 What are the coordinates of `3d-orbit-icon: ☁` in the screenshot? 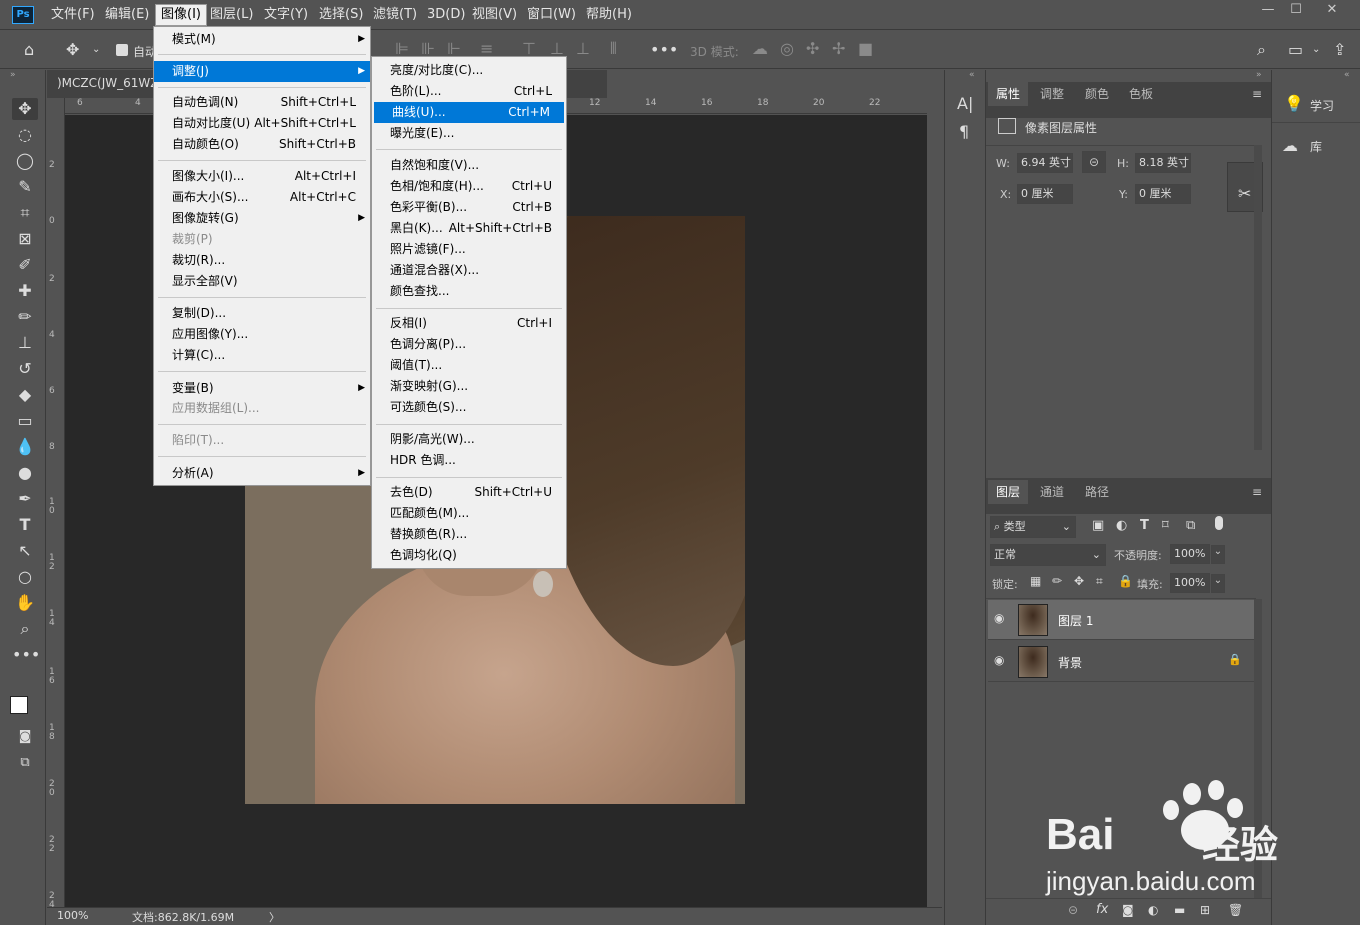 It's located at (760, 48).